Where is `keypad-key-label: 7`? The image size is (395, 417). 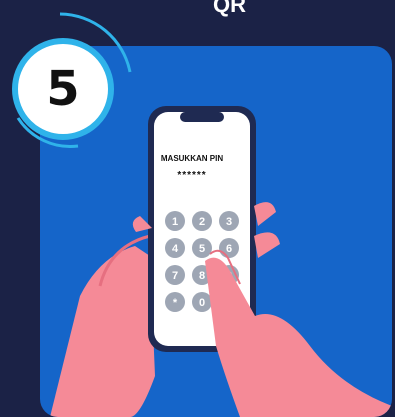
keypad-key-label: 7 is located at coordinates (175, 276).